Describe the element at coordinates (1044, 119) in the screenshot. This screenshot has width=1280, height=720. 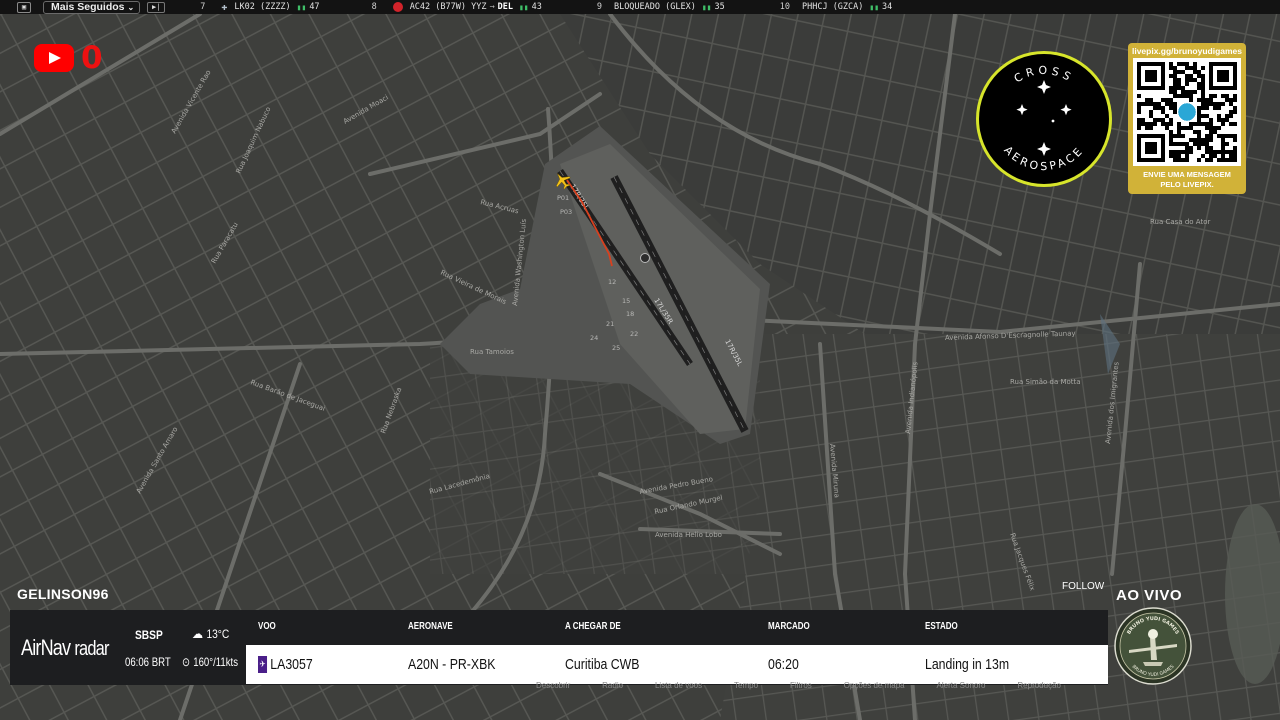
I see `cross-aerospace-logo: CROSS AEROSPACE` at that location.